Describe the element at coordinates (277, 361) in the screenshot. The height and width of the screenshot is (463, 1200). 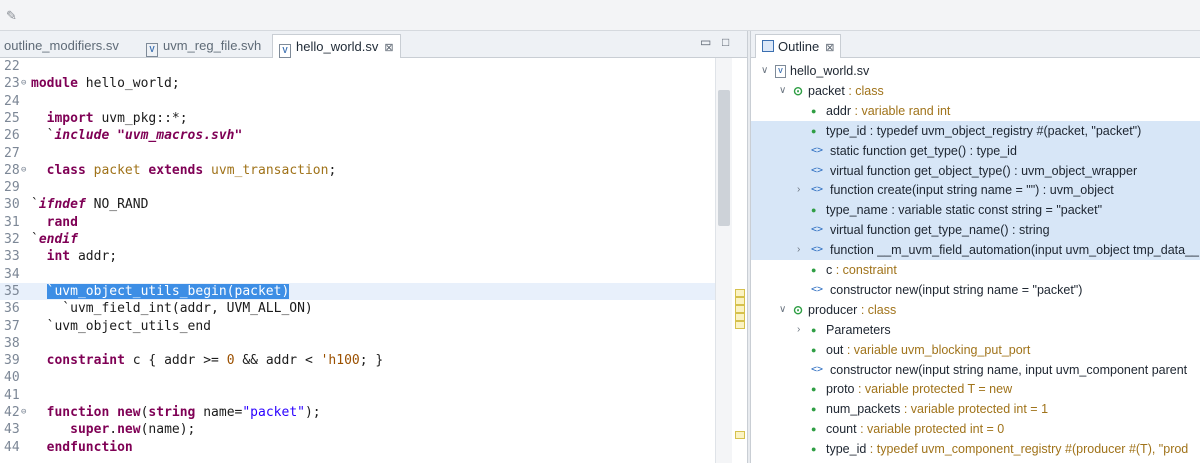
I see `code-token: && addr <` at that location.